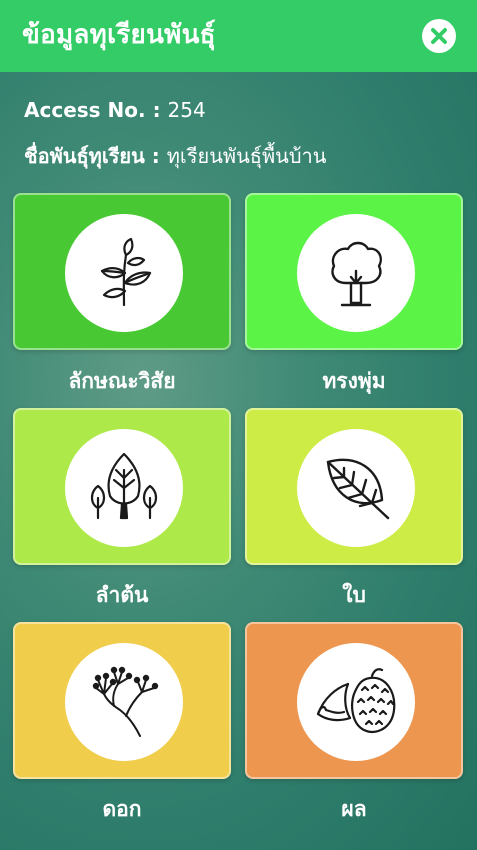 The image size is (477, 850). I want to click on trees-trunk-icon, so click(124, 486).